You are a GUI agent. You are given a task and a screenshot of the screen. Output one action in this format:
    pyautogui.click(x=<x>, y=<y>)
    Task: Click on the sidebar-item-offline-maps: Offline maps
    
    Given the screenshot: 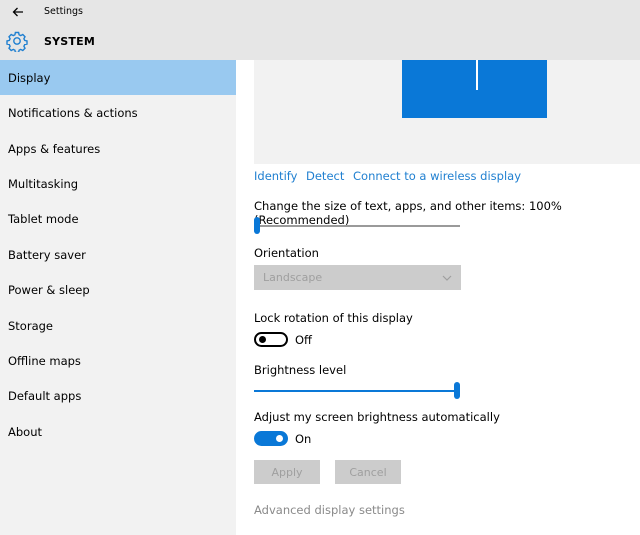 What is the action you would take?
    pyautogui.click(x=118, y=360)
    